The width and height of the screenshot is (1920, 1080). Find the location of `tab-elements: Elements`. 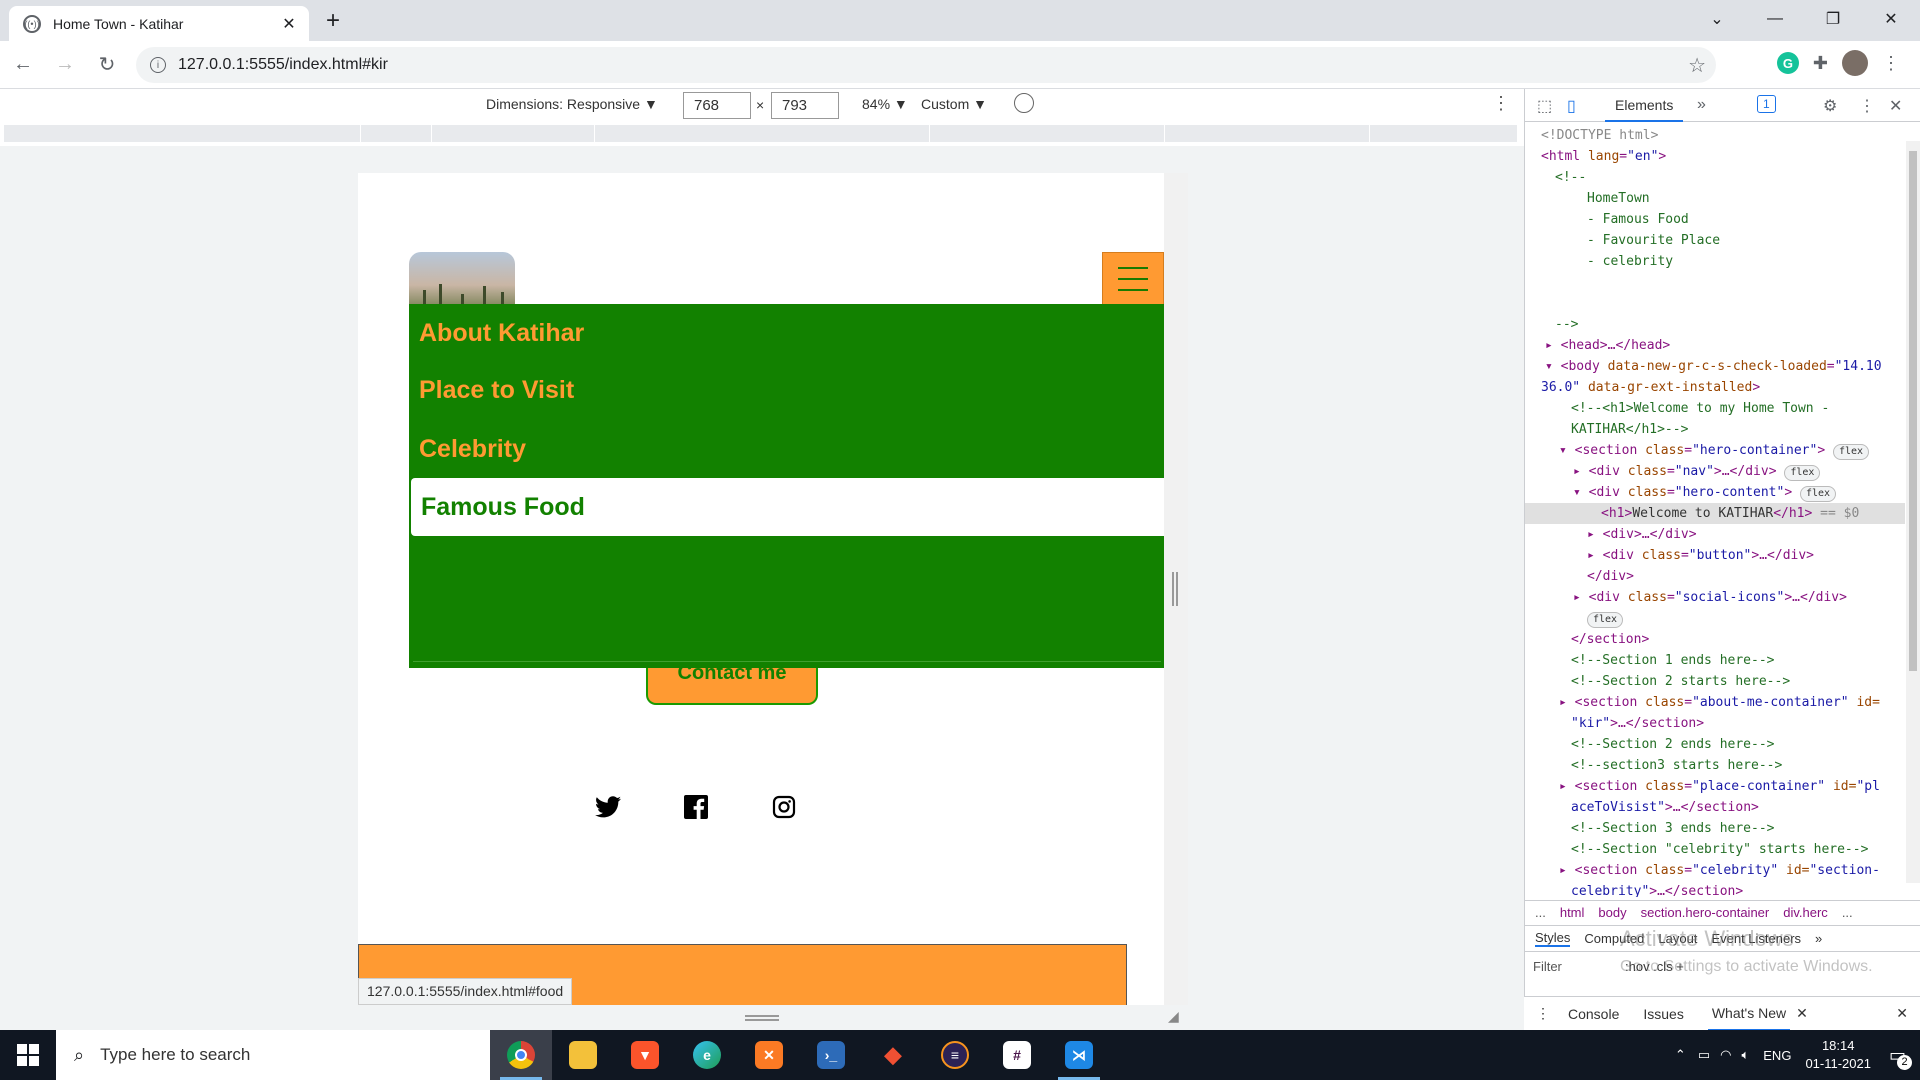

tab-elements: Elements is located at coordinates (1644, 105).